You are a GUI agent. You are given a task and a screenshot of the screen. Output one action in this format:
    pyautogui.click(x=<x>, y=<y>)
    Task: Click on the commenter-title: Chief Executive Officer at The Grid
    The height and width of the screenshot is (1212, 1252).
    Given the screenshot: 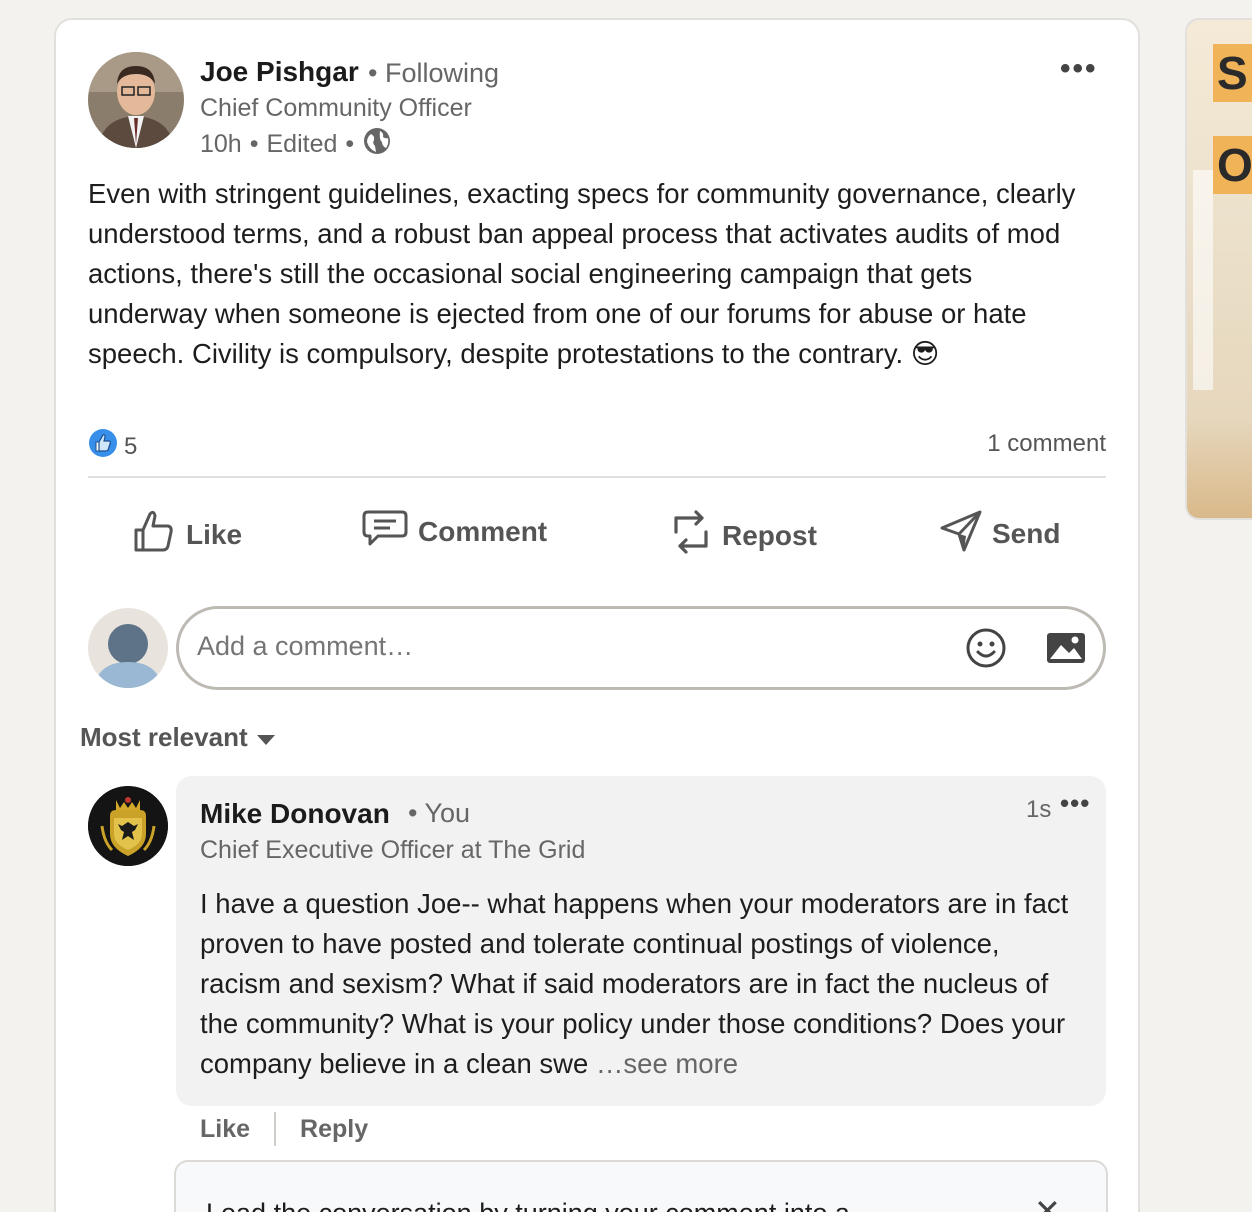 What is the action you would take?
    pyautogui.click(x=393, y=850)
    